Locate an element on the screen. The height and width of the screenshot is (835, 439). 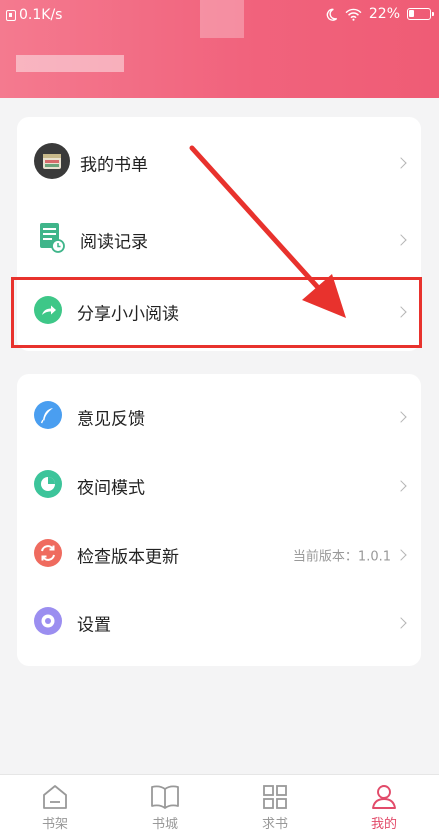
bottom-tab-bar: 书架 书城 求书 我的 is located at coordinates (219, 804).